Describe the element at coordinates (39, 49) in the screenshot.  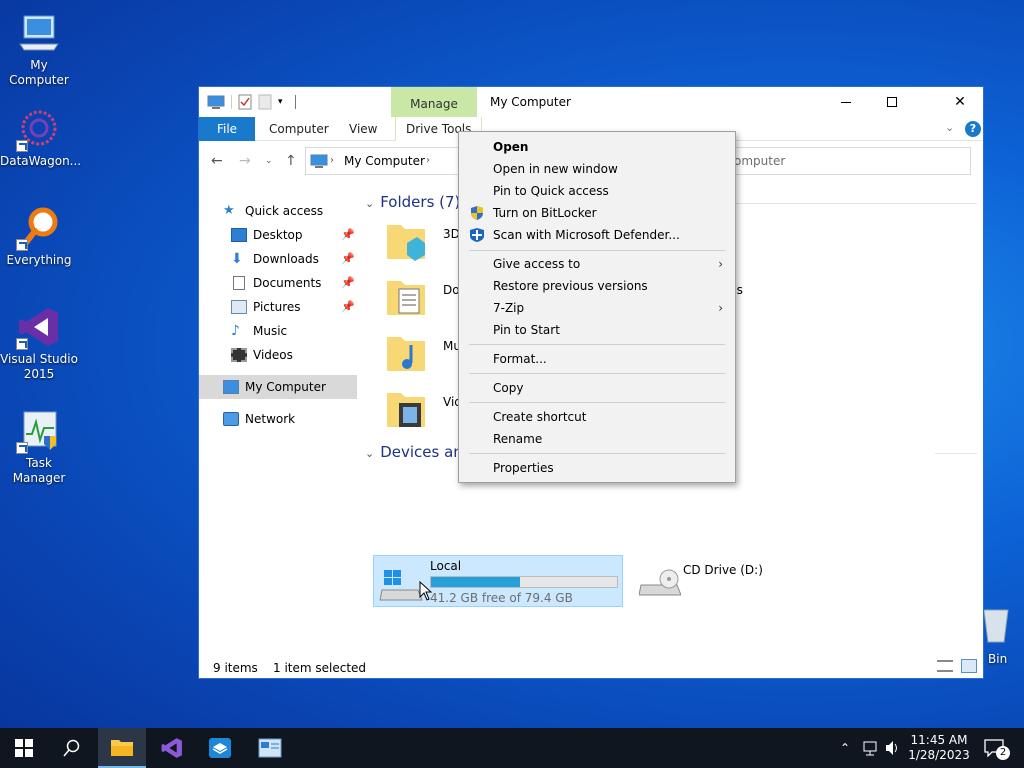
I see `desktop-icon-my-computer: My Computer` at that location.